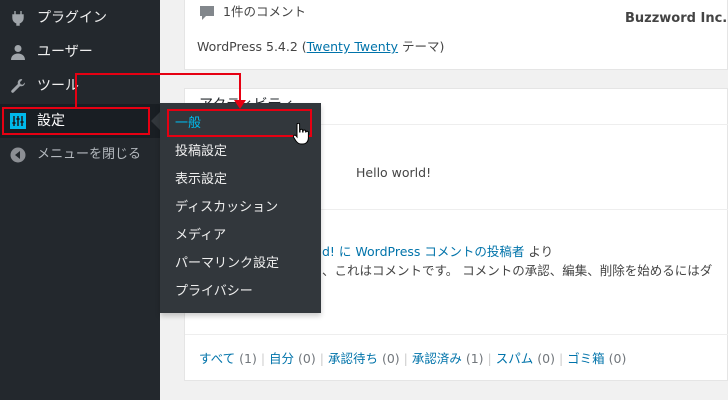  Describe the element at coordinates (393, 173) in the screenshot. I see `recent-post-link: Hello world!` at that location.